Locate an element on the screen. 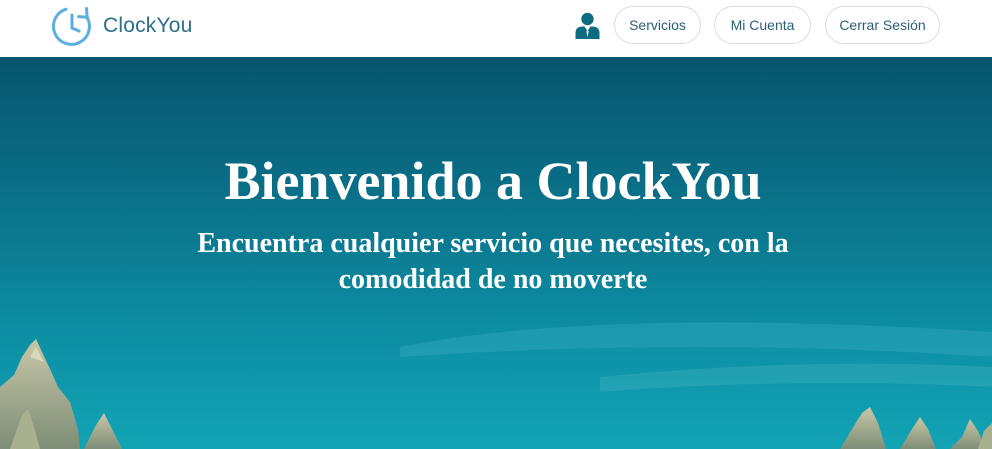 This screenshot has height=449, width=992. servicios-button: Servicios is located at coordinates (657, 25).